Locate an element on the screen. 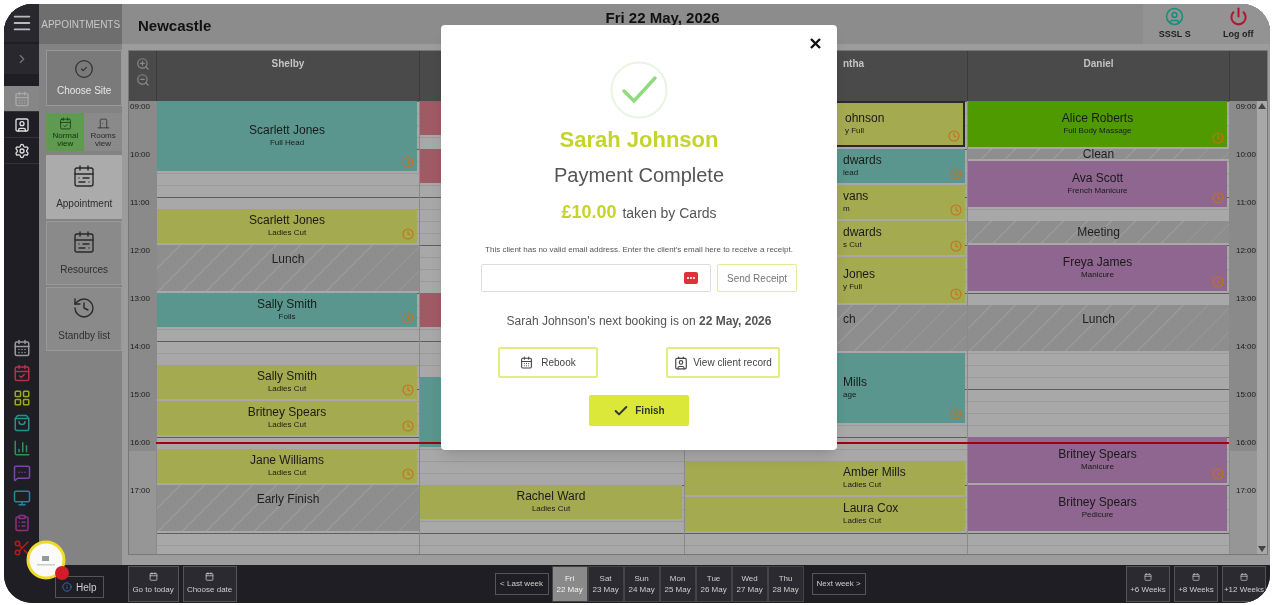 The image size is (1274, 605). client-name: Mills is located at coordinates (855, 382).